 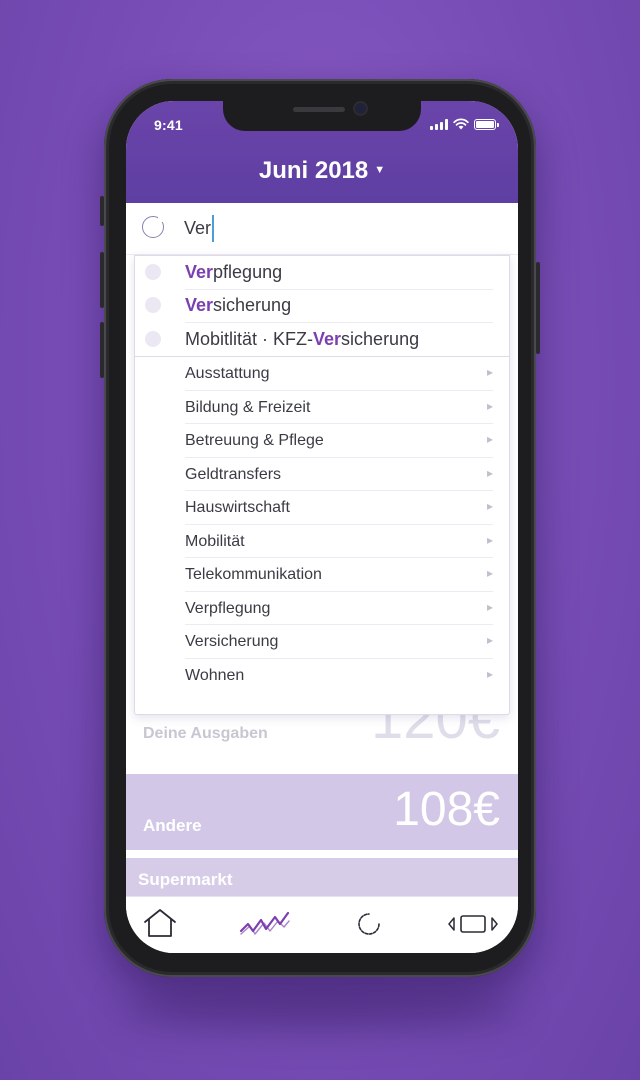 What do you see at coordinates (215, 675) in the screenshot?
I see `category-label: Wohnen` at bounding box center [215, 675].